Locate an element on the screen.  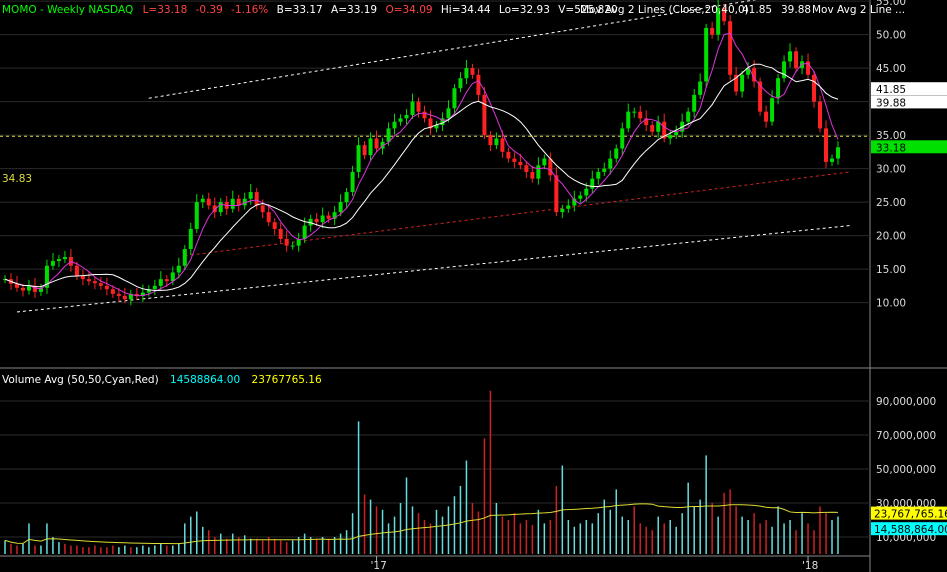
price-tick-label: 15.00 is located at coordinates (891, 270).